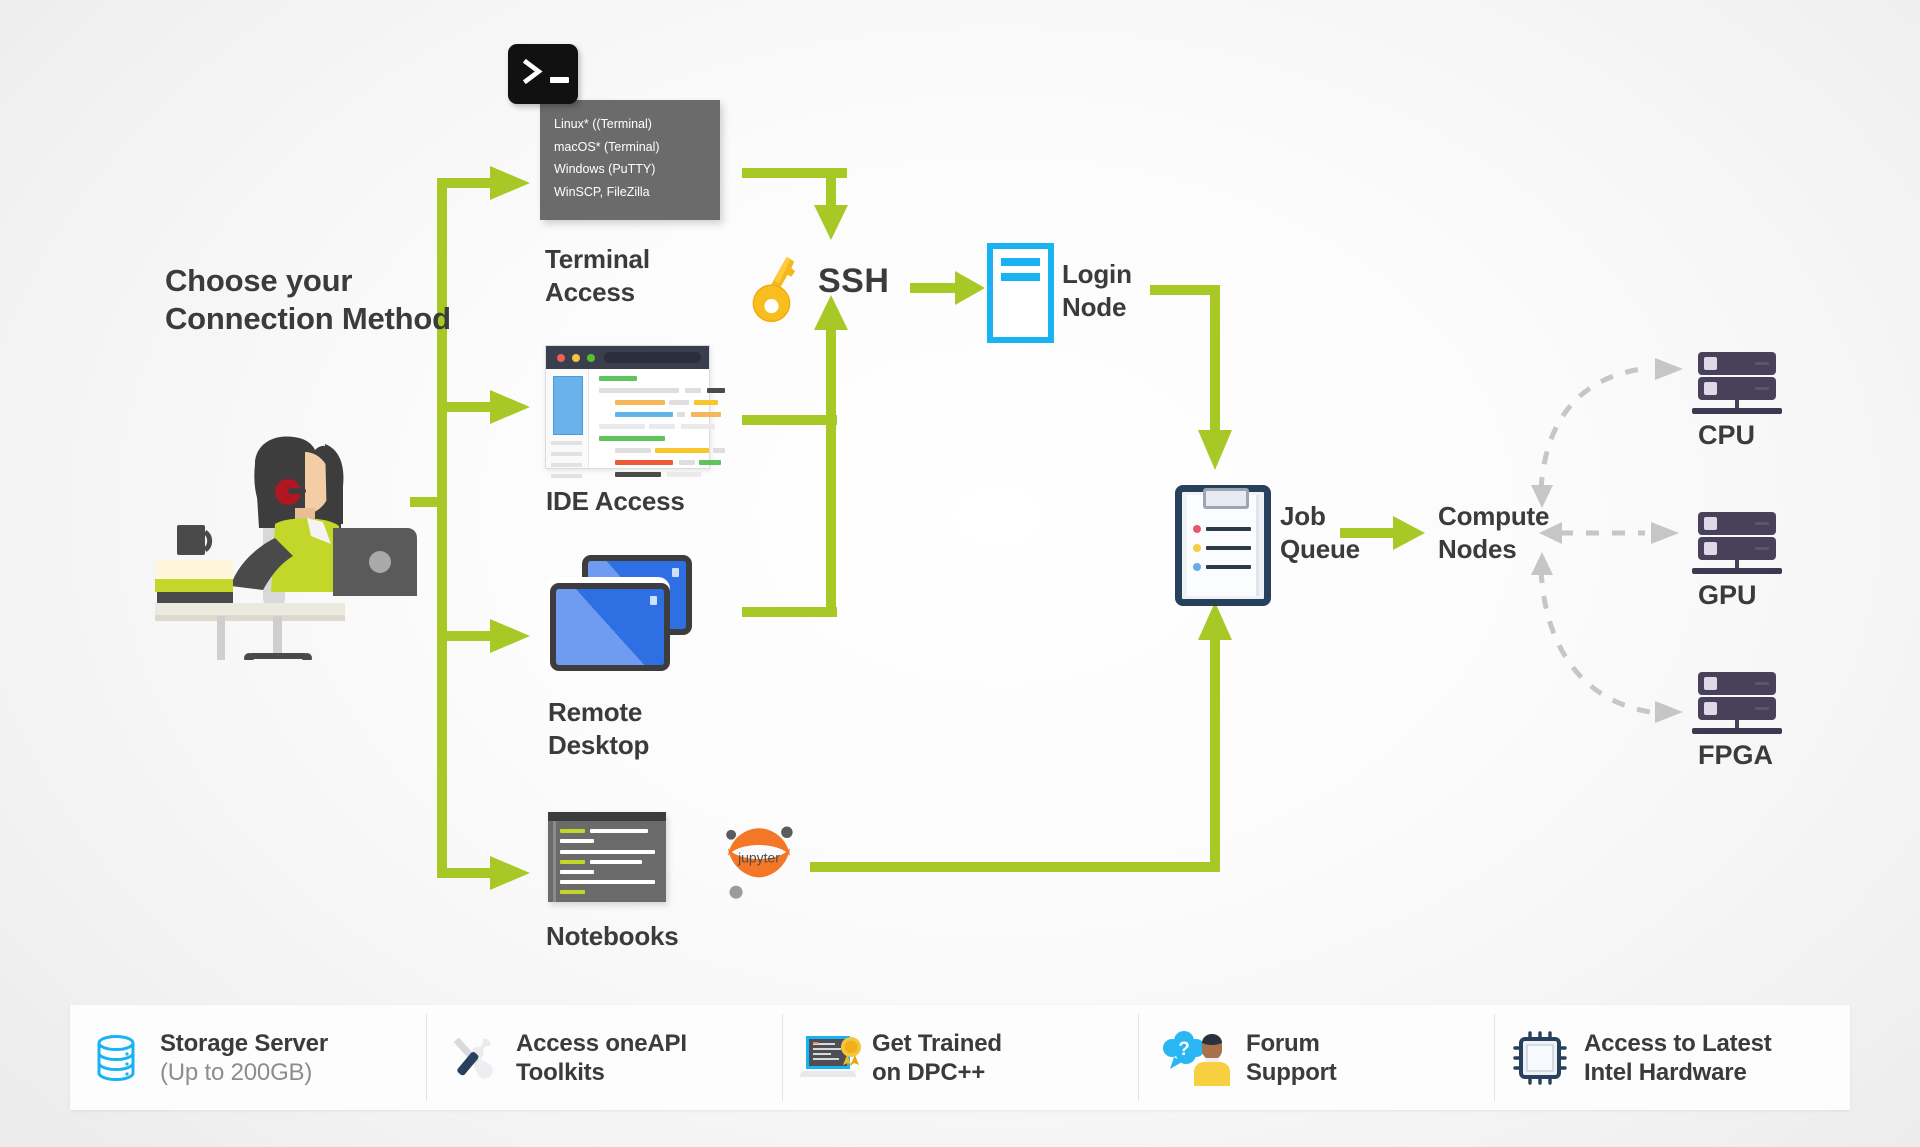 Image resolution: width=1920 pixels, height=1147 pixels. I want to click on jupyter-logo-icon: jupyter, so click(759, 862).